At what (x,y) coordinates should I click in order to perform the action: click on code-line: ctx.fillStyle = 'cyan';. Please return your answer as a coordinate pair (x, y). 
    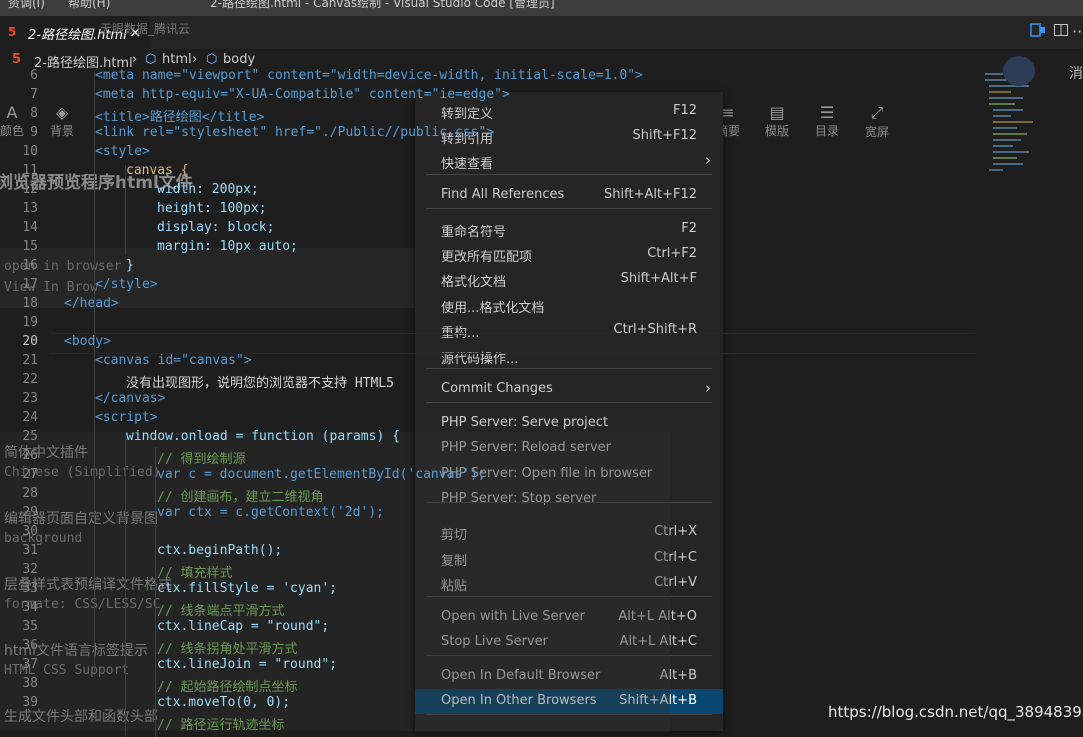
    Looking at the image, I should click on (247, 588).